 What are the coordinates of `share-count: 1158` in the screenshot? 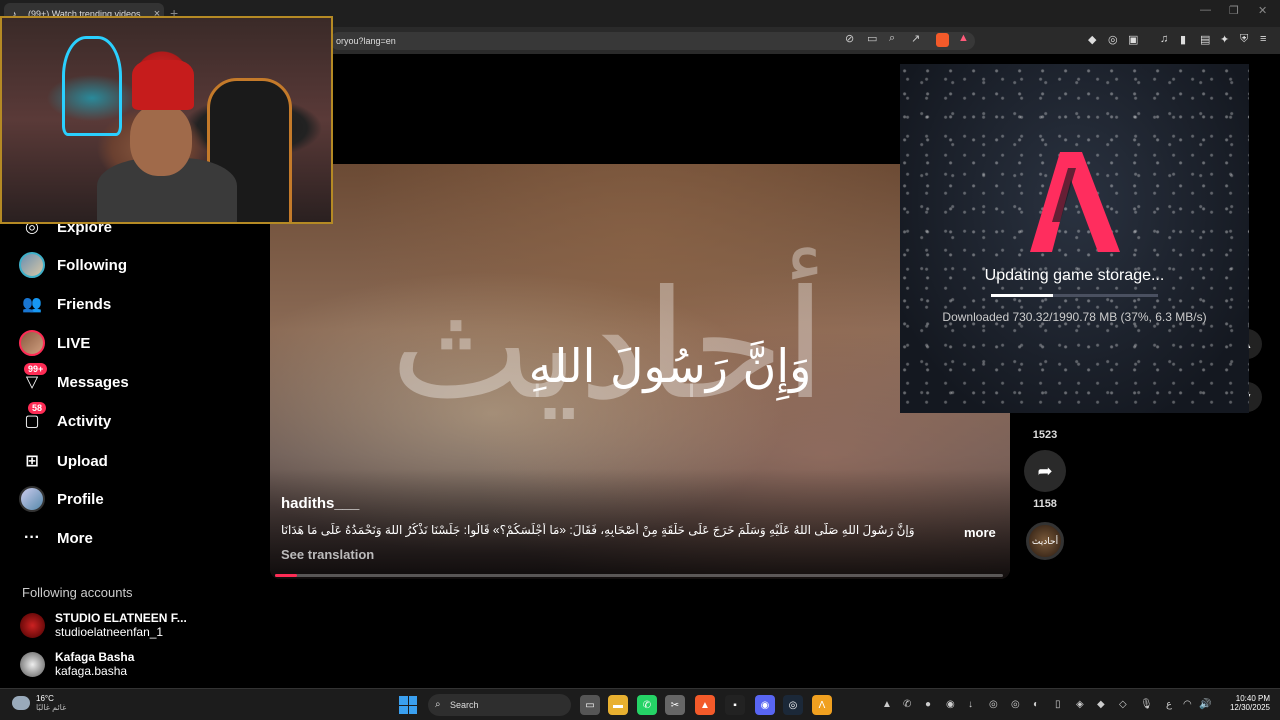 It's located at (1045, 504).